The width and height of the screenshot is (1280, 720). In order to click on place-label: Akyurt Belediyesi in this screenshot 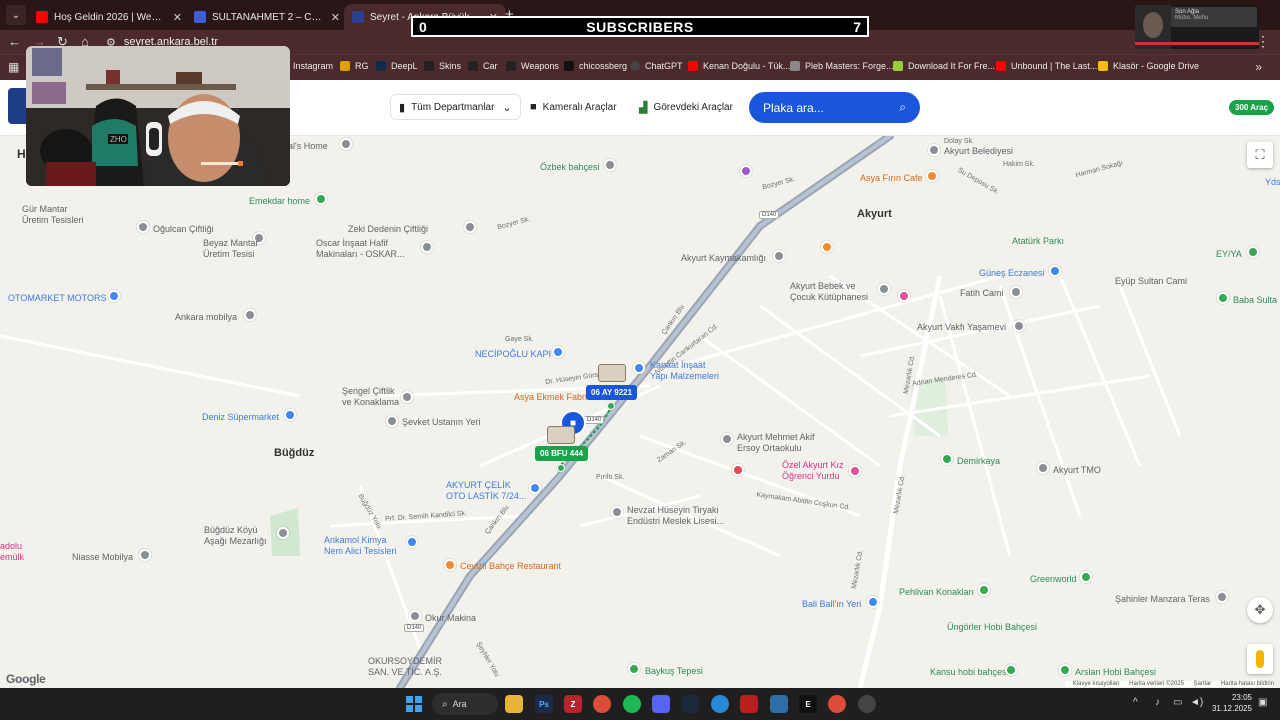, I will do `click(978, 151)`.